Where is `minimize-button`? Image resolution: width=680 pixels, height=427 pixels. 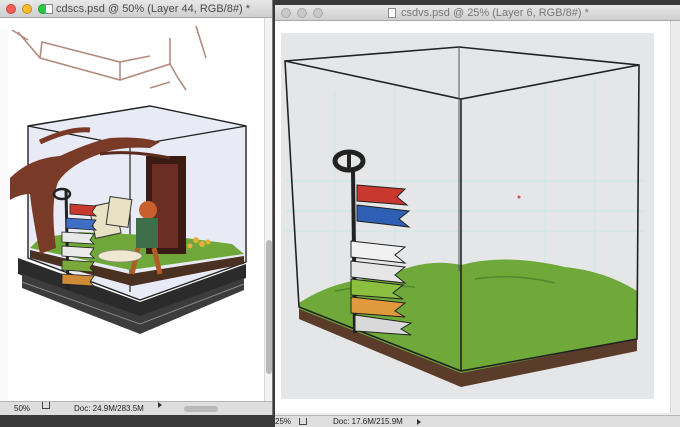
minimize-button is located at coordinates (27, 9).